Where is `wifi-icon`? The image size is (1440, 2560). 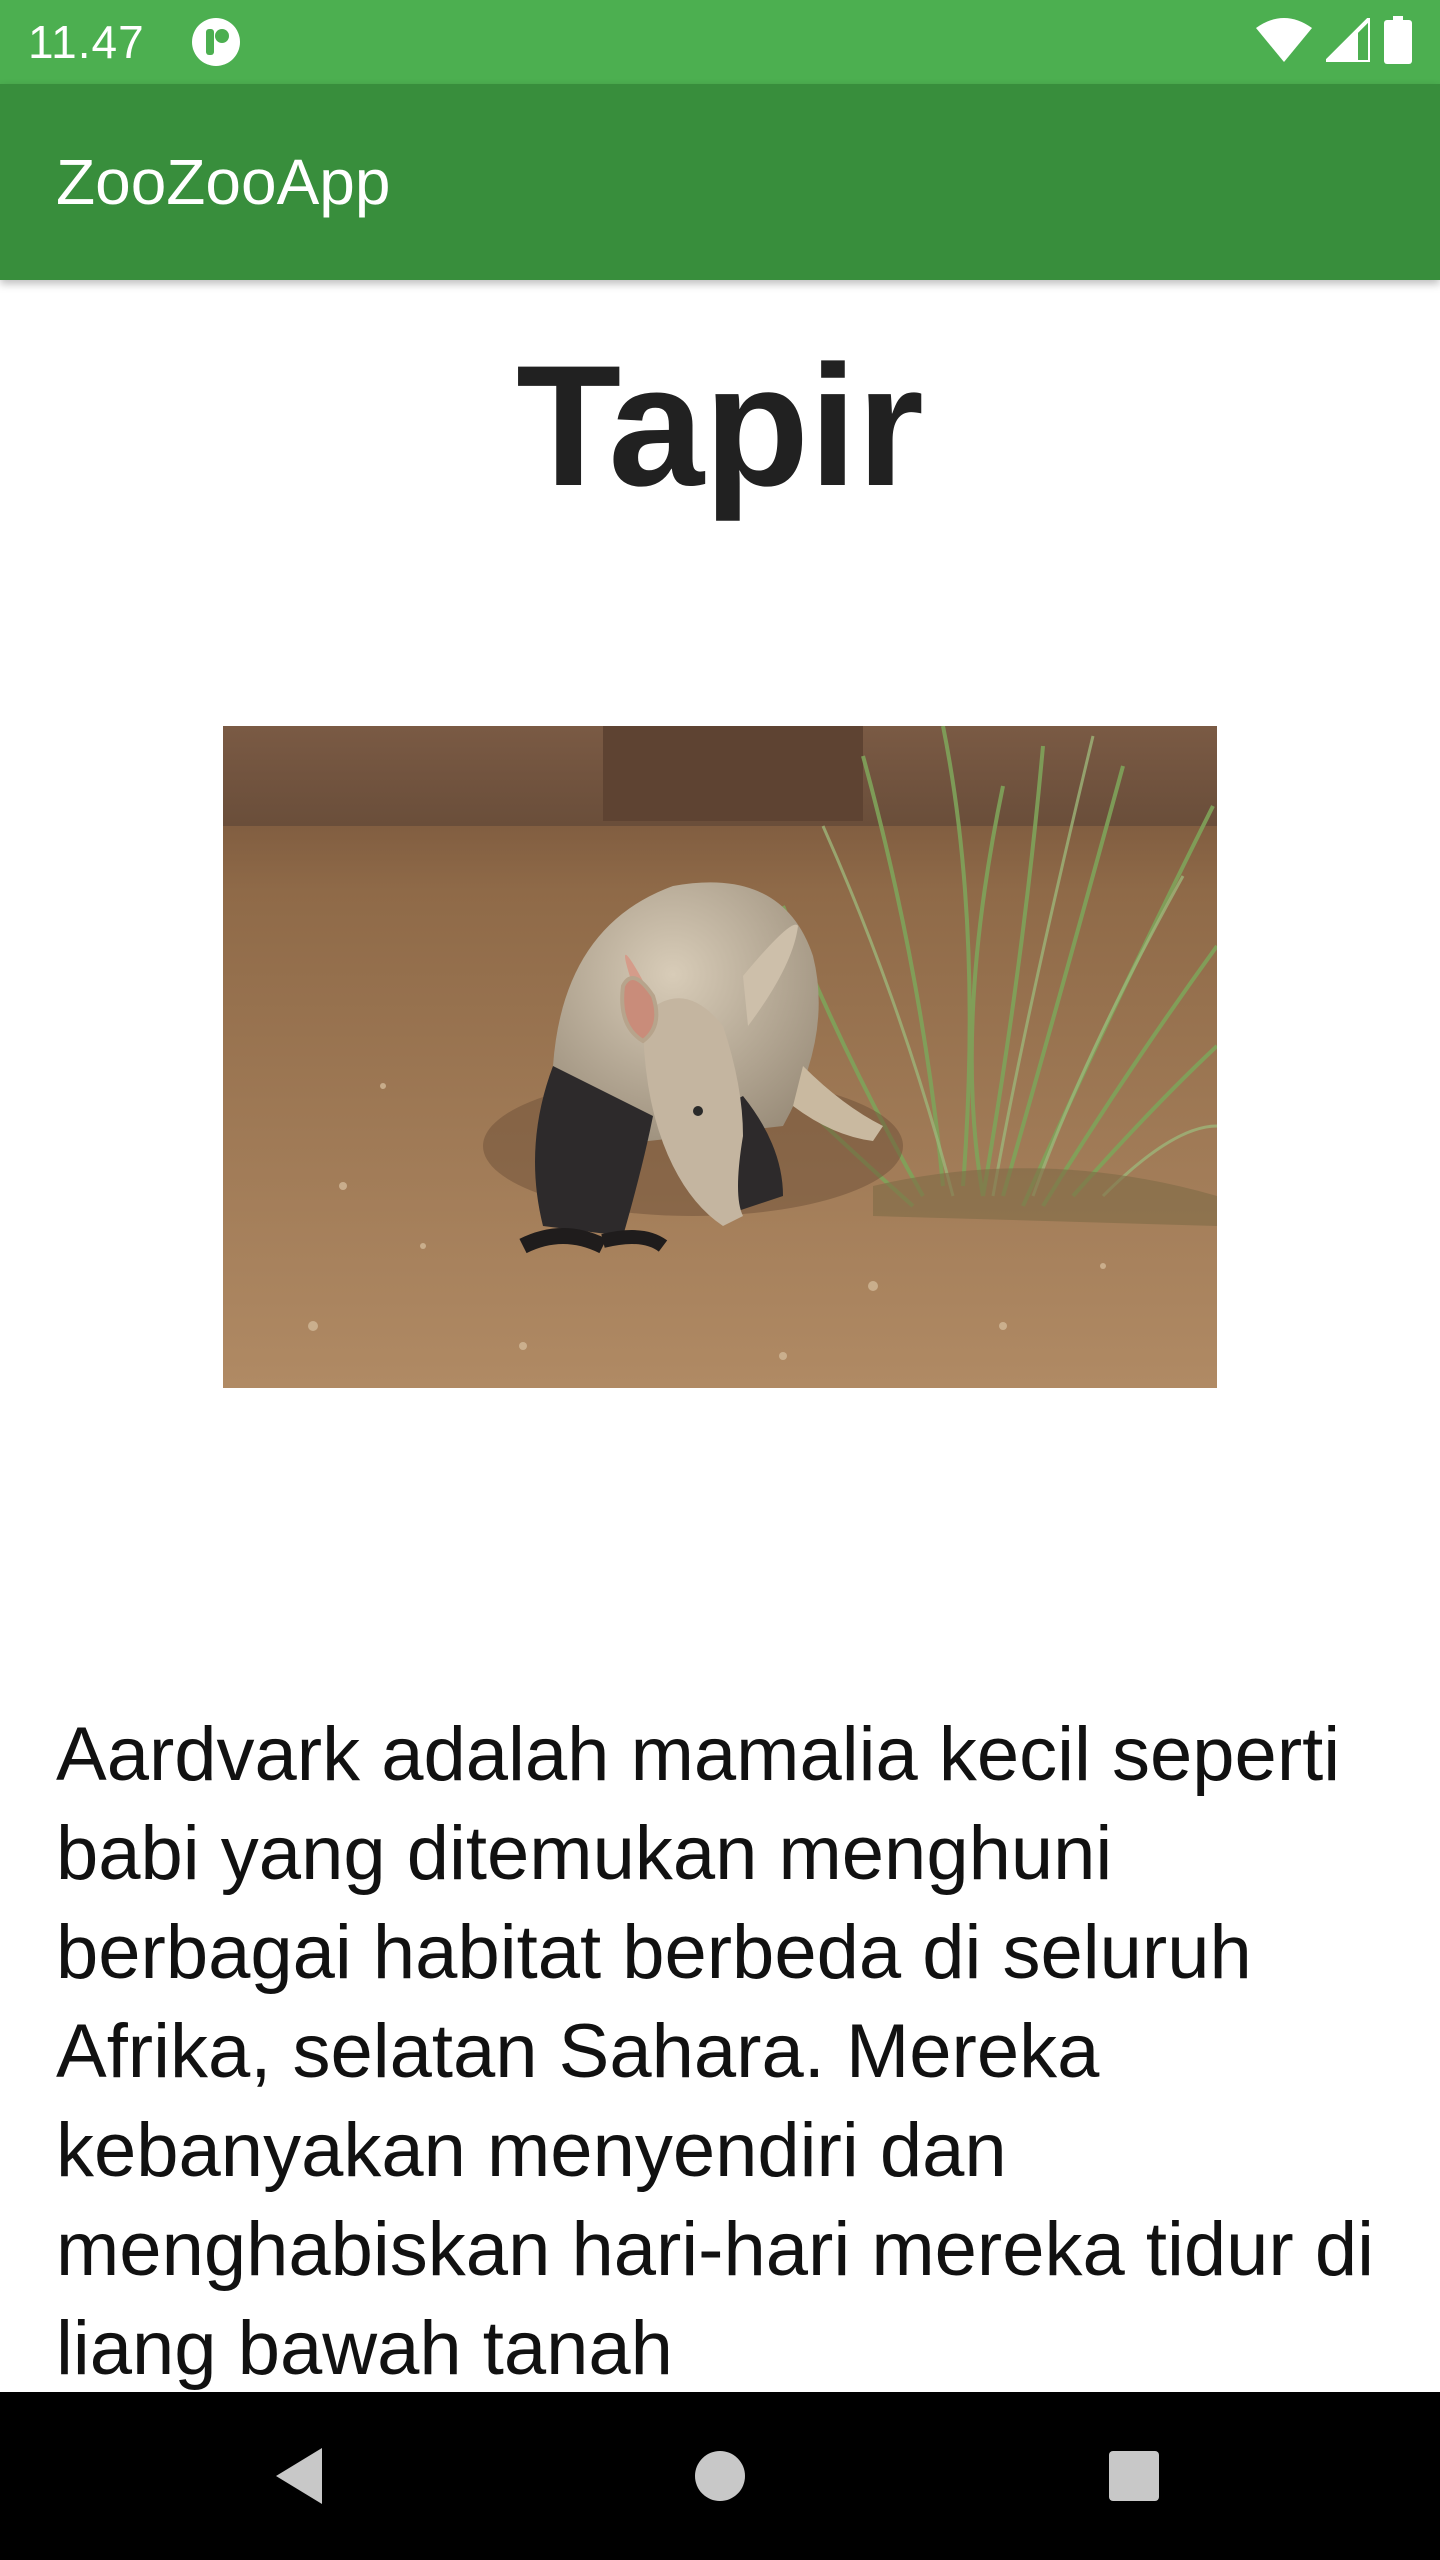
wifi-icon is located at coordinates (1284, 42).